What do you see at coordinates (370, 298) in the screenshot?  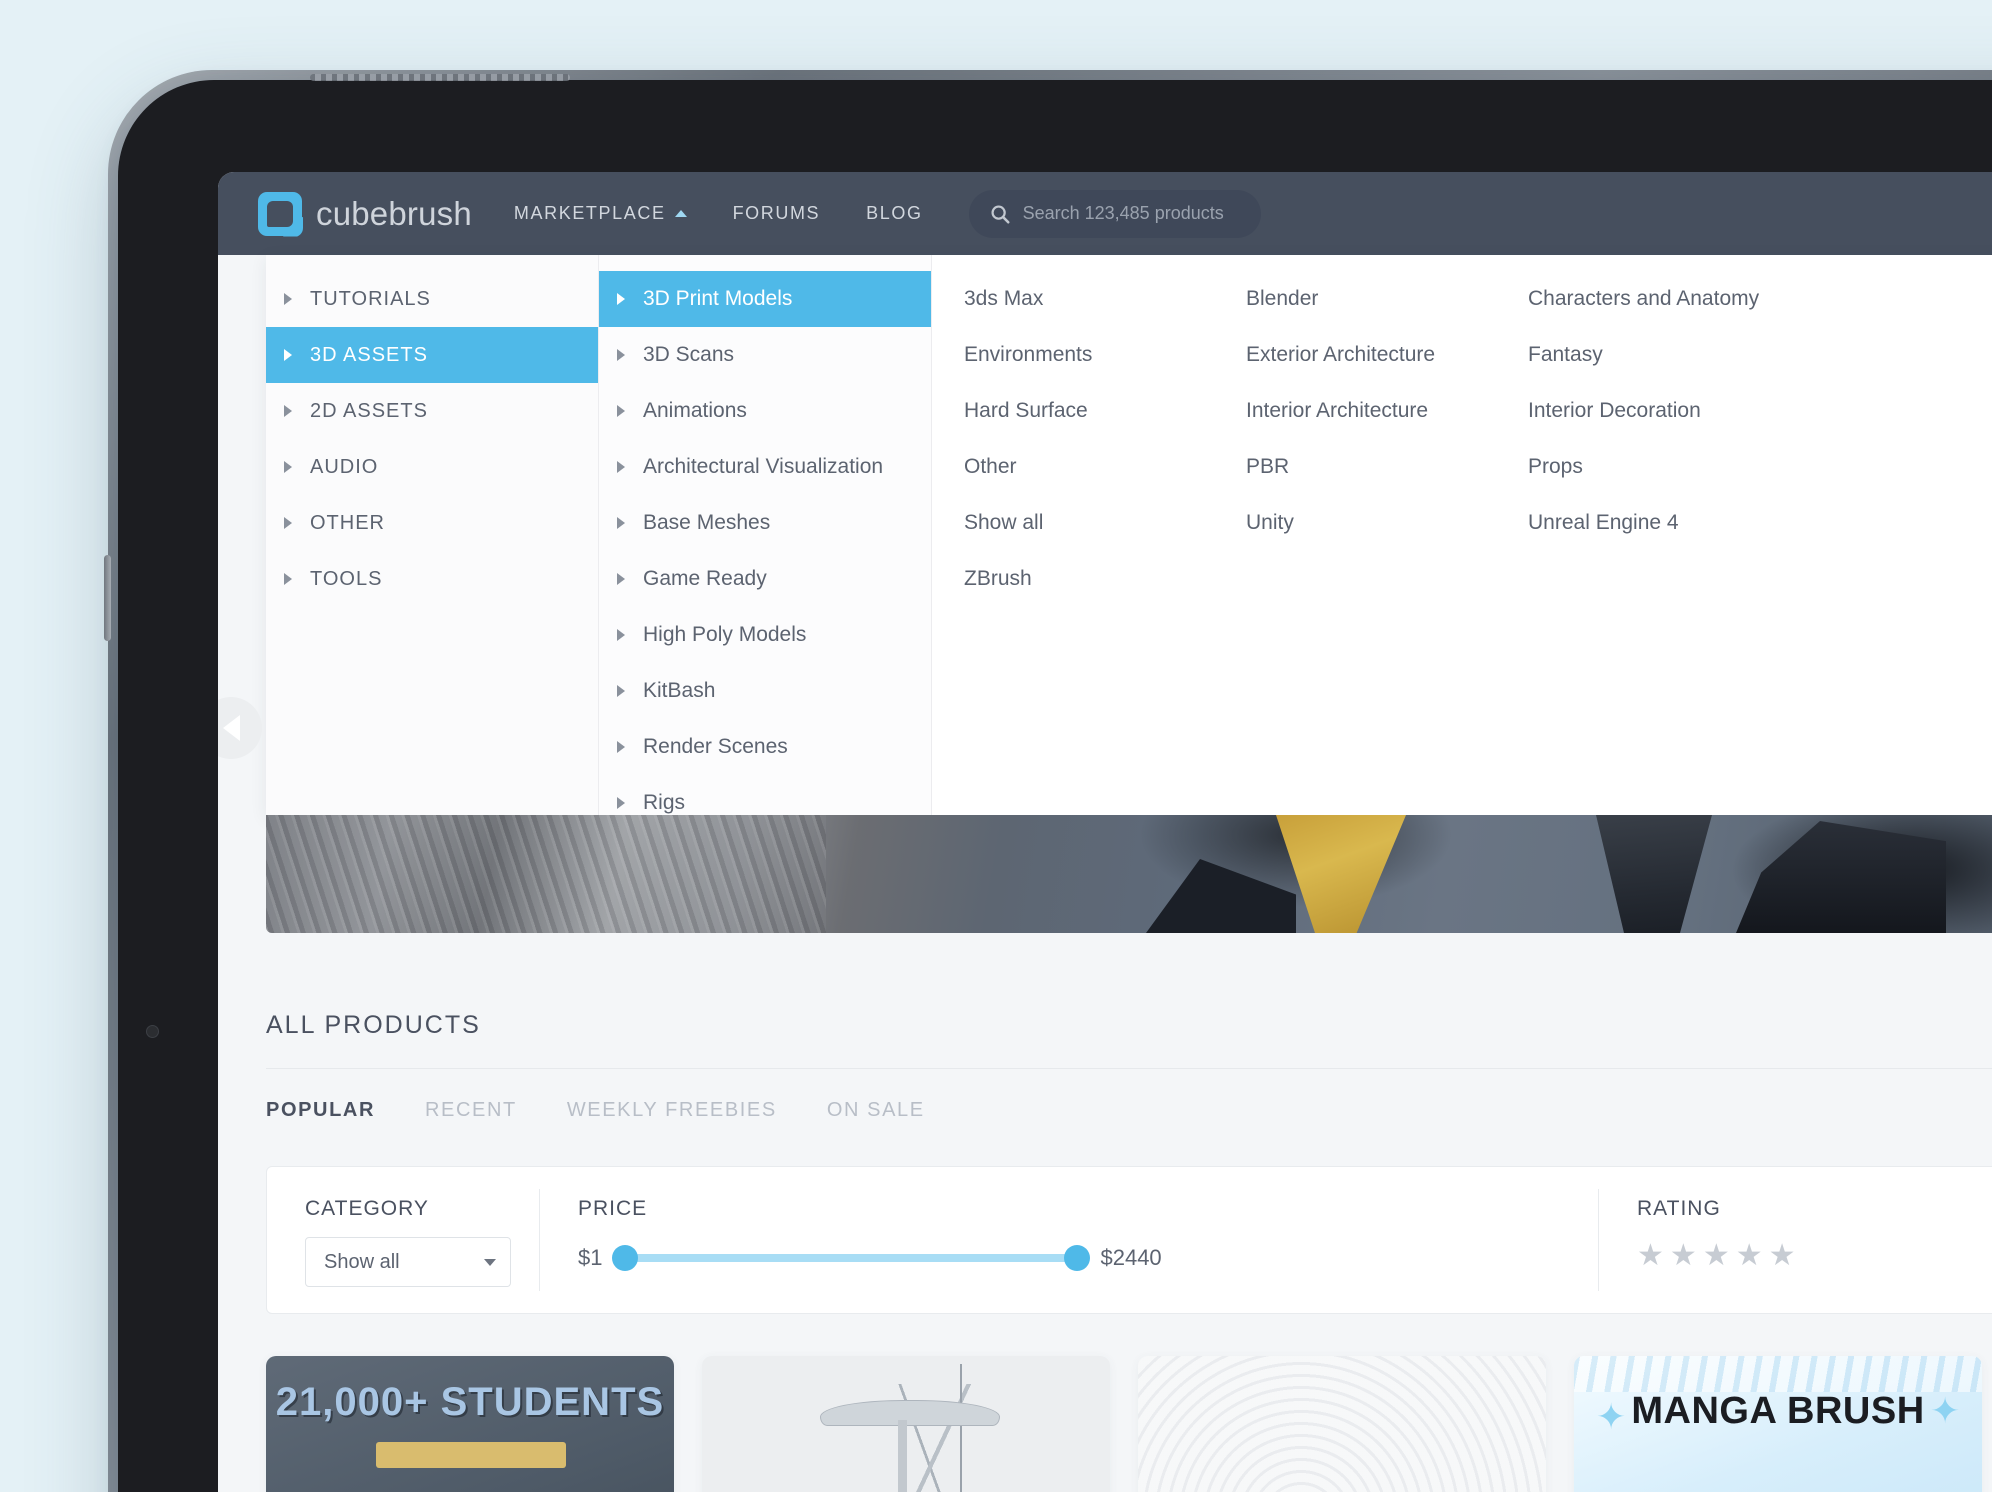 I see `menu-category-label: TUTORIALS` at bounding box center [370, 298].